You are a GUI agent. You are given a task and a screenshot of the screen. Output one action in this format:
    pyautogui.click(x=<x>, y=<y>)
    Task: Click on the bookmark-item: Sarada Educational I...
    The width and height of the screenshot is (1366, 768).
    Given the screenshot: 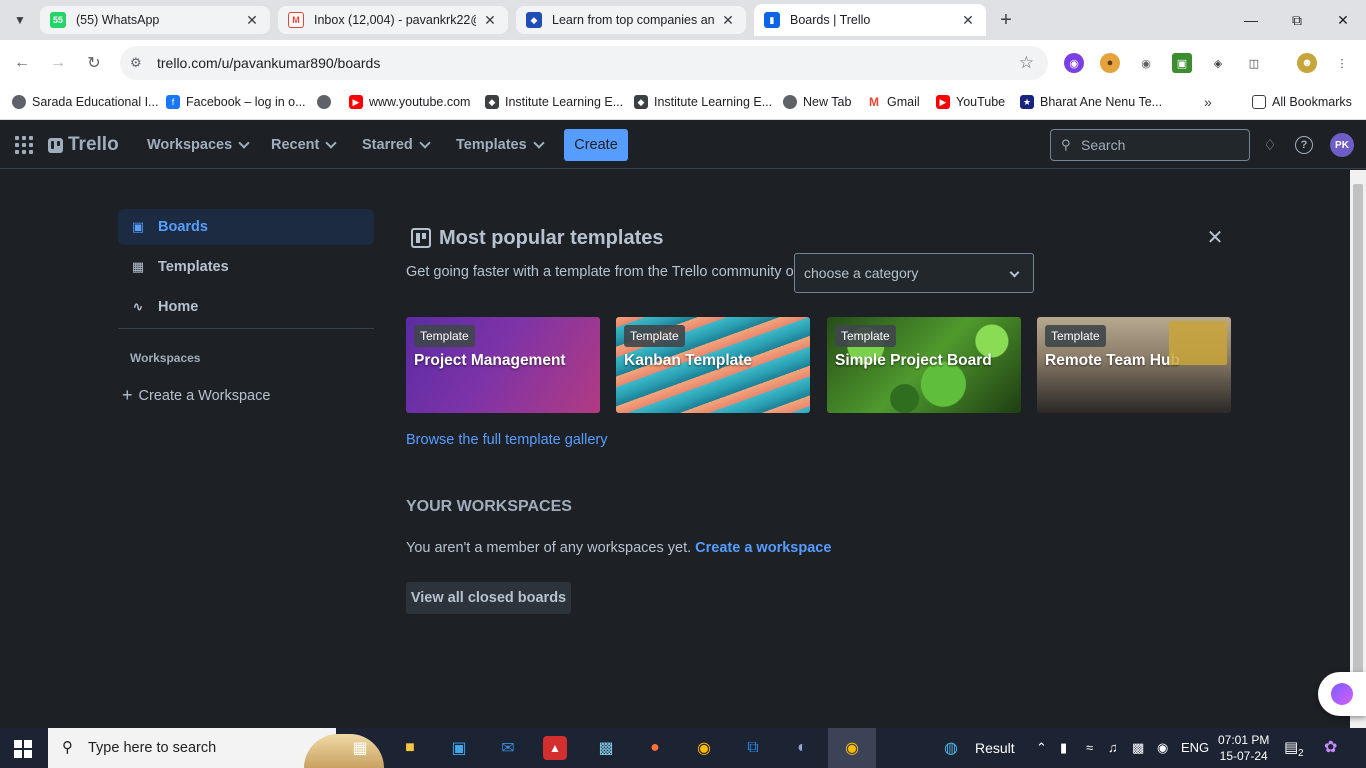 What is the action you would take?
    pyautogui.click(x=85, y=102)
    